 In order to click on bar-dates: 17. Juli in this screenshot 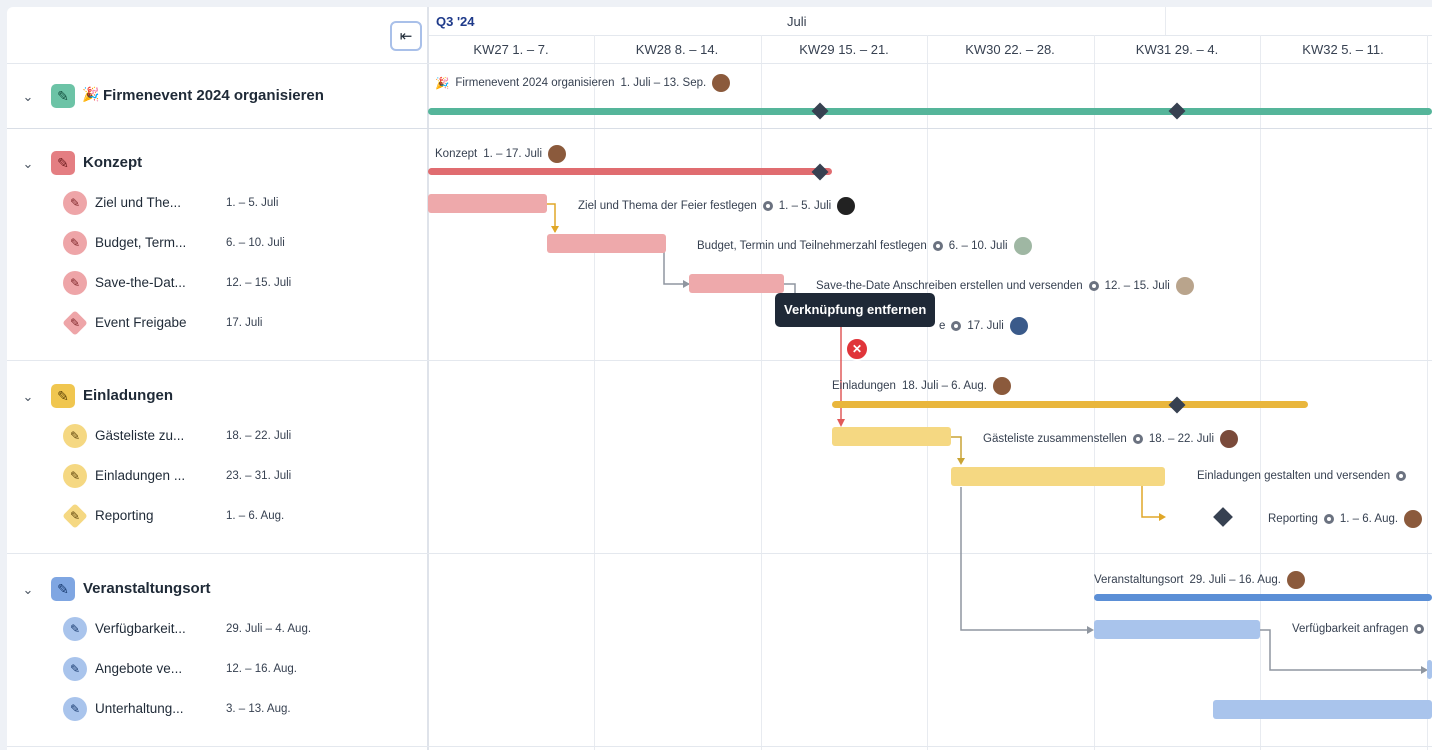, I will do `click(985, 326)`.